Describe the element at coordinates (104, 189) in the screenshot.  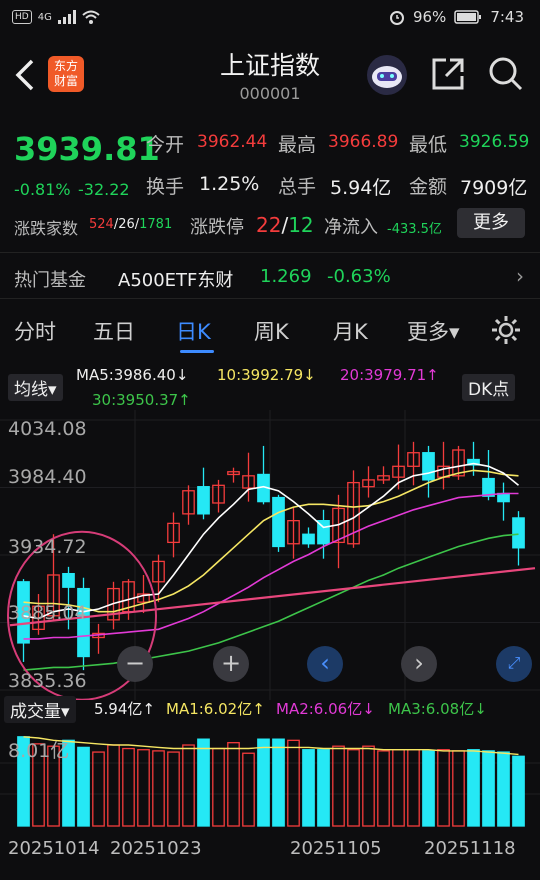
I see `change-amount: -32.22` at that location.